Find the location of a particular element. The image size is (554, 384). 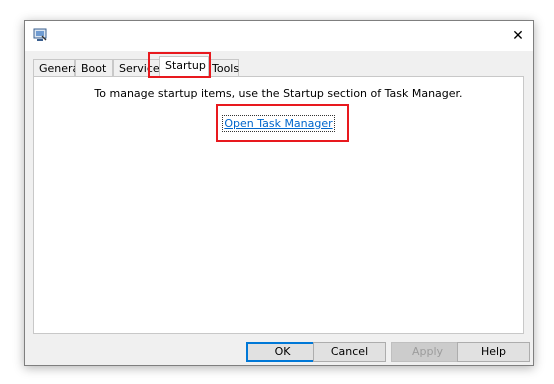

cancel-button: Cancel is located at coordinates (349, 352).